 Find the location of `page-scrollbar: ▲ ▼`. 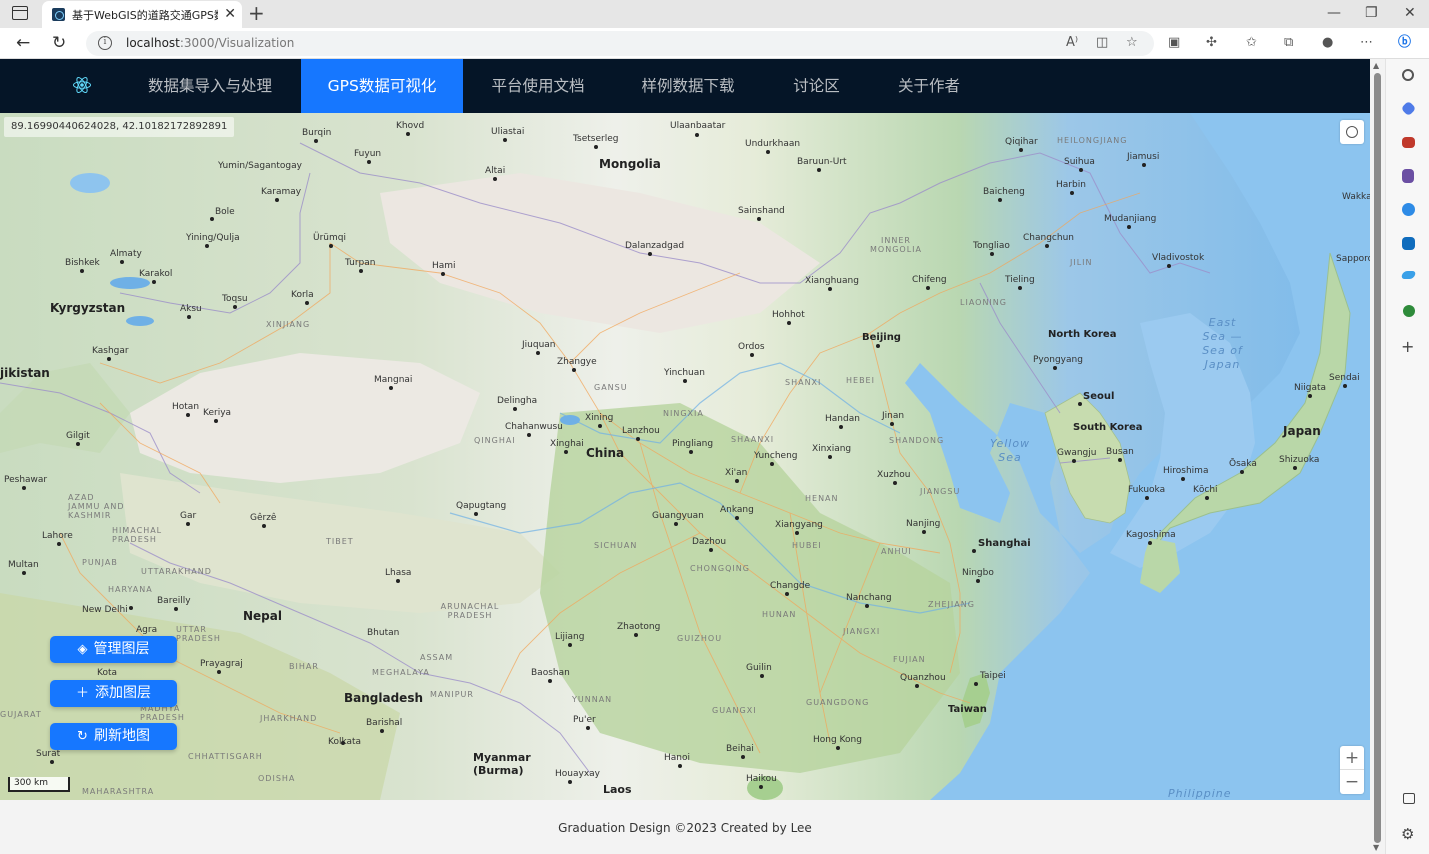

page-scrollbar: ▲ ▼ is located at coordinates (1377, 456).